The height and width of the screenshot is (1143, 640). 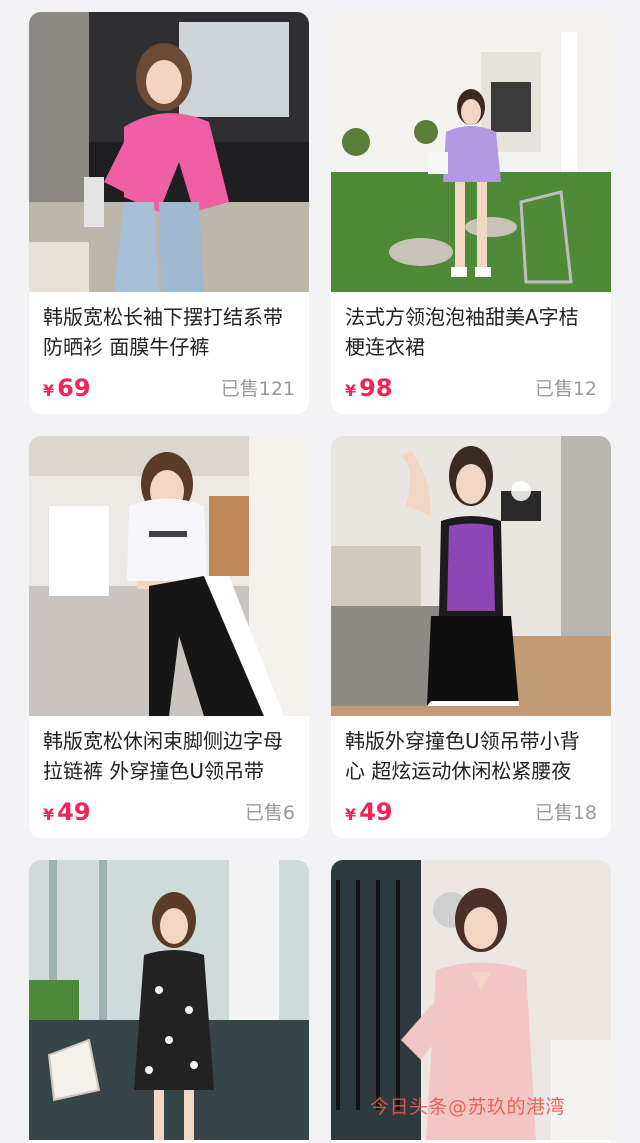 I want to click on product-meta: ¥49 已售6, so click(x=169, y=812).